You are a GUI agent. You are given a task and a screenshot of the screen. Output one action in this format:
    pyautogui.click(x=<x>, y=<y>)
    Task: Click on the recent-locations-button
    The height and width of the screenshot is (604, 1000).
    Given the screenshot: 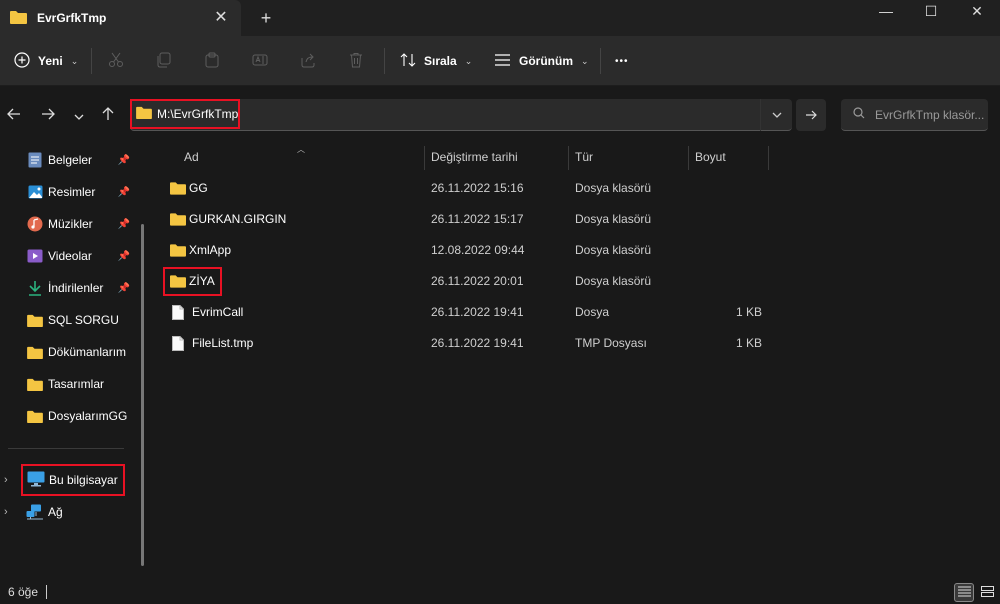 What is the action you would take?
    pyautogui.click(x=79, y=116)
    